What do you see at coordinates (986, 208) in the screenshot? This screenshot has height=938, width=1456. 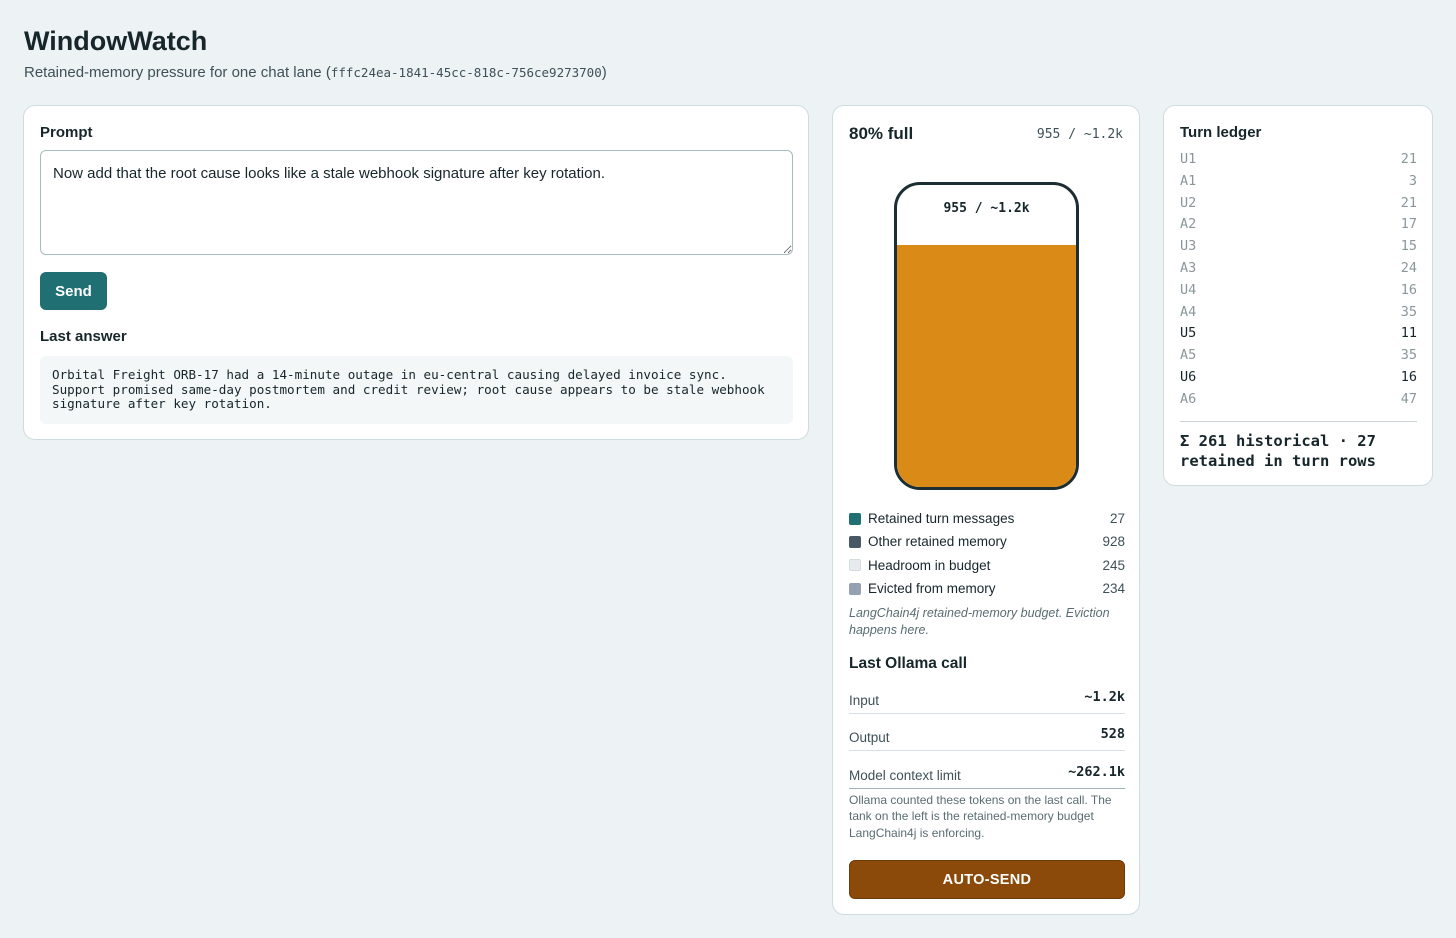 I see `tank-label: 955 / ~1.2k` at bounding box center [986, 208].